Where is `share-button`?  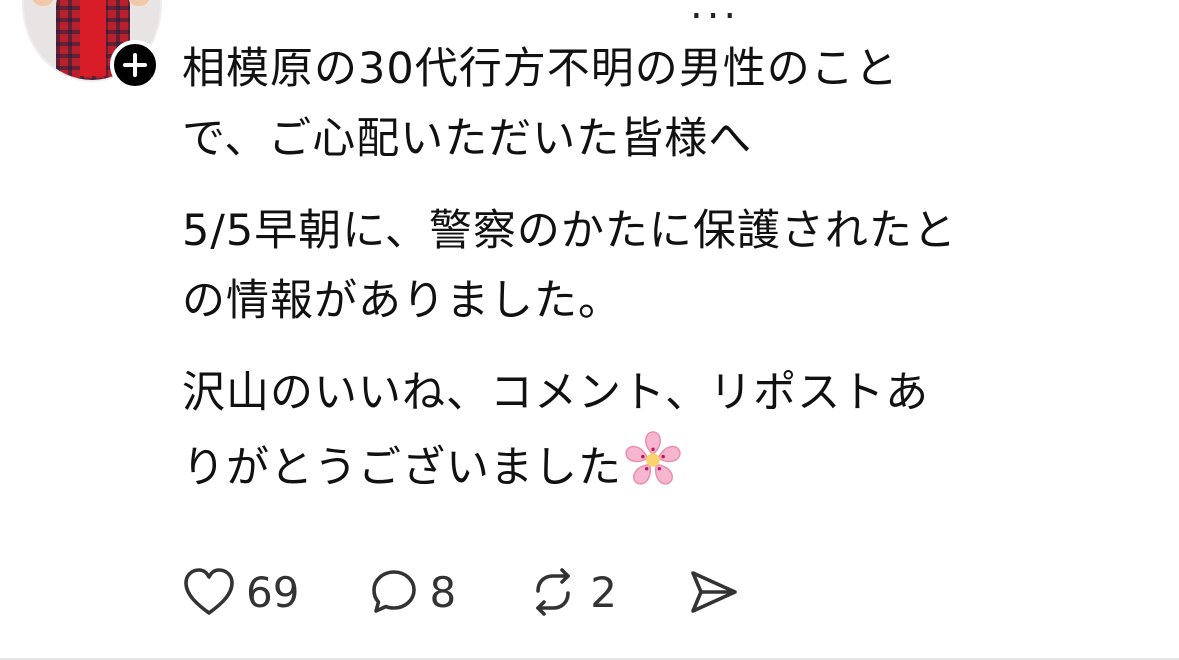 share-button is located at coordinates (714, 592).